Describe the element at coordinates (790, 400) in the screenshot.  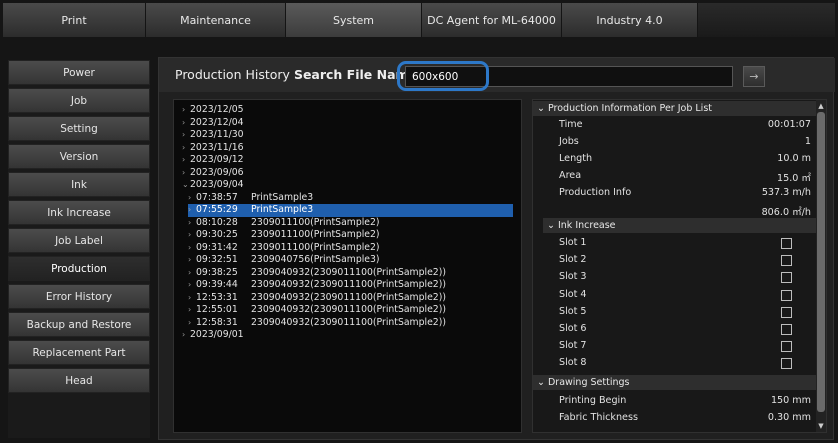
I see `info-value: 150 mm` at that location.